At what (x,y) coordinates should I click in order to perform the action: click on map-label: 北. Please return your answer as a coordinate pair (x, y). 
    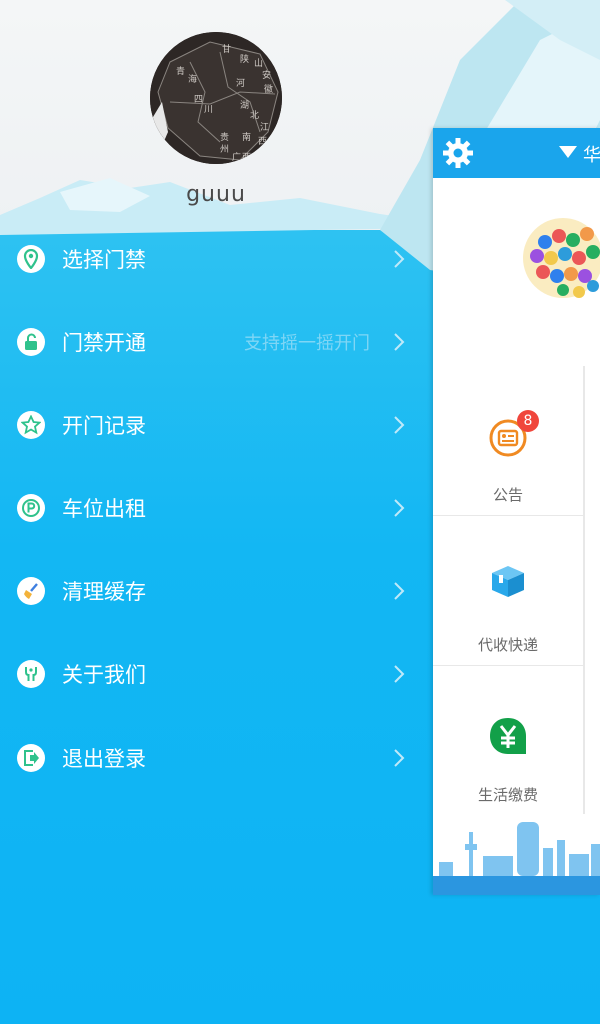
    Looking at the image, I should click on (254, 115).